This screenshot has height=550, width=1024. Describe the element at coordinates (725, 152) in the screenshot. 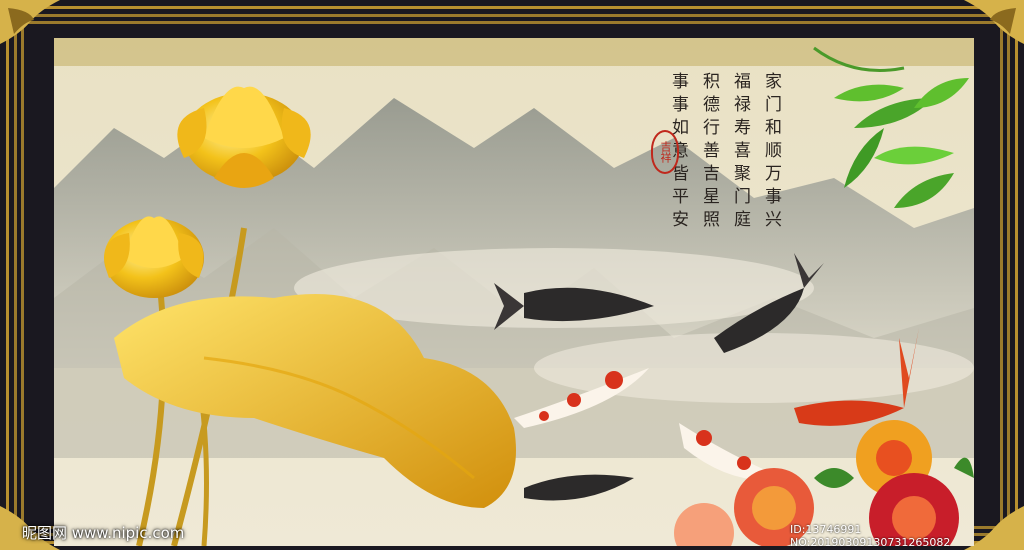

I see `poem: 家门和顺万事兴 福禄寿喜聚门庭 积德行善吉星照 事事如意皆平安` at that location.